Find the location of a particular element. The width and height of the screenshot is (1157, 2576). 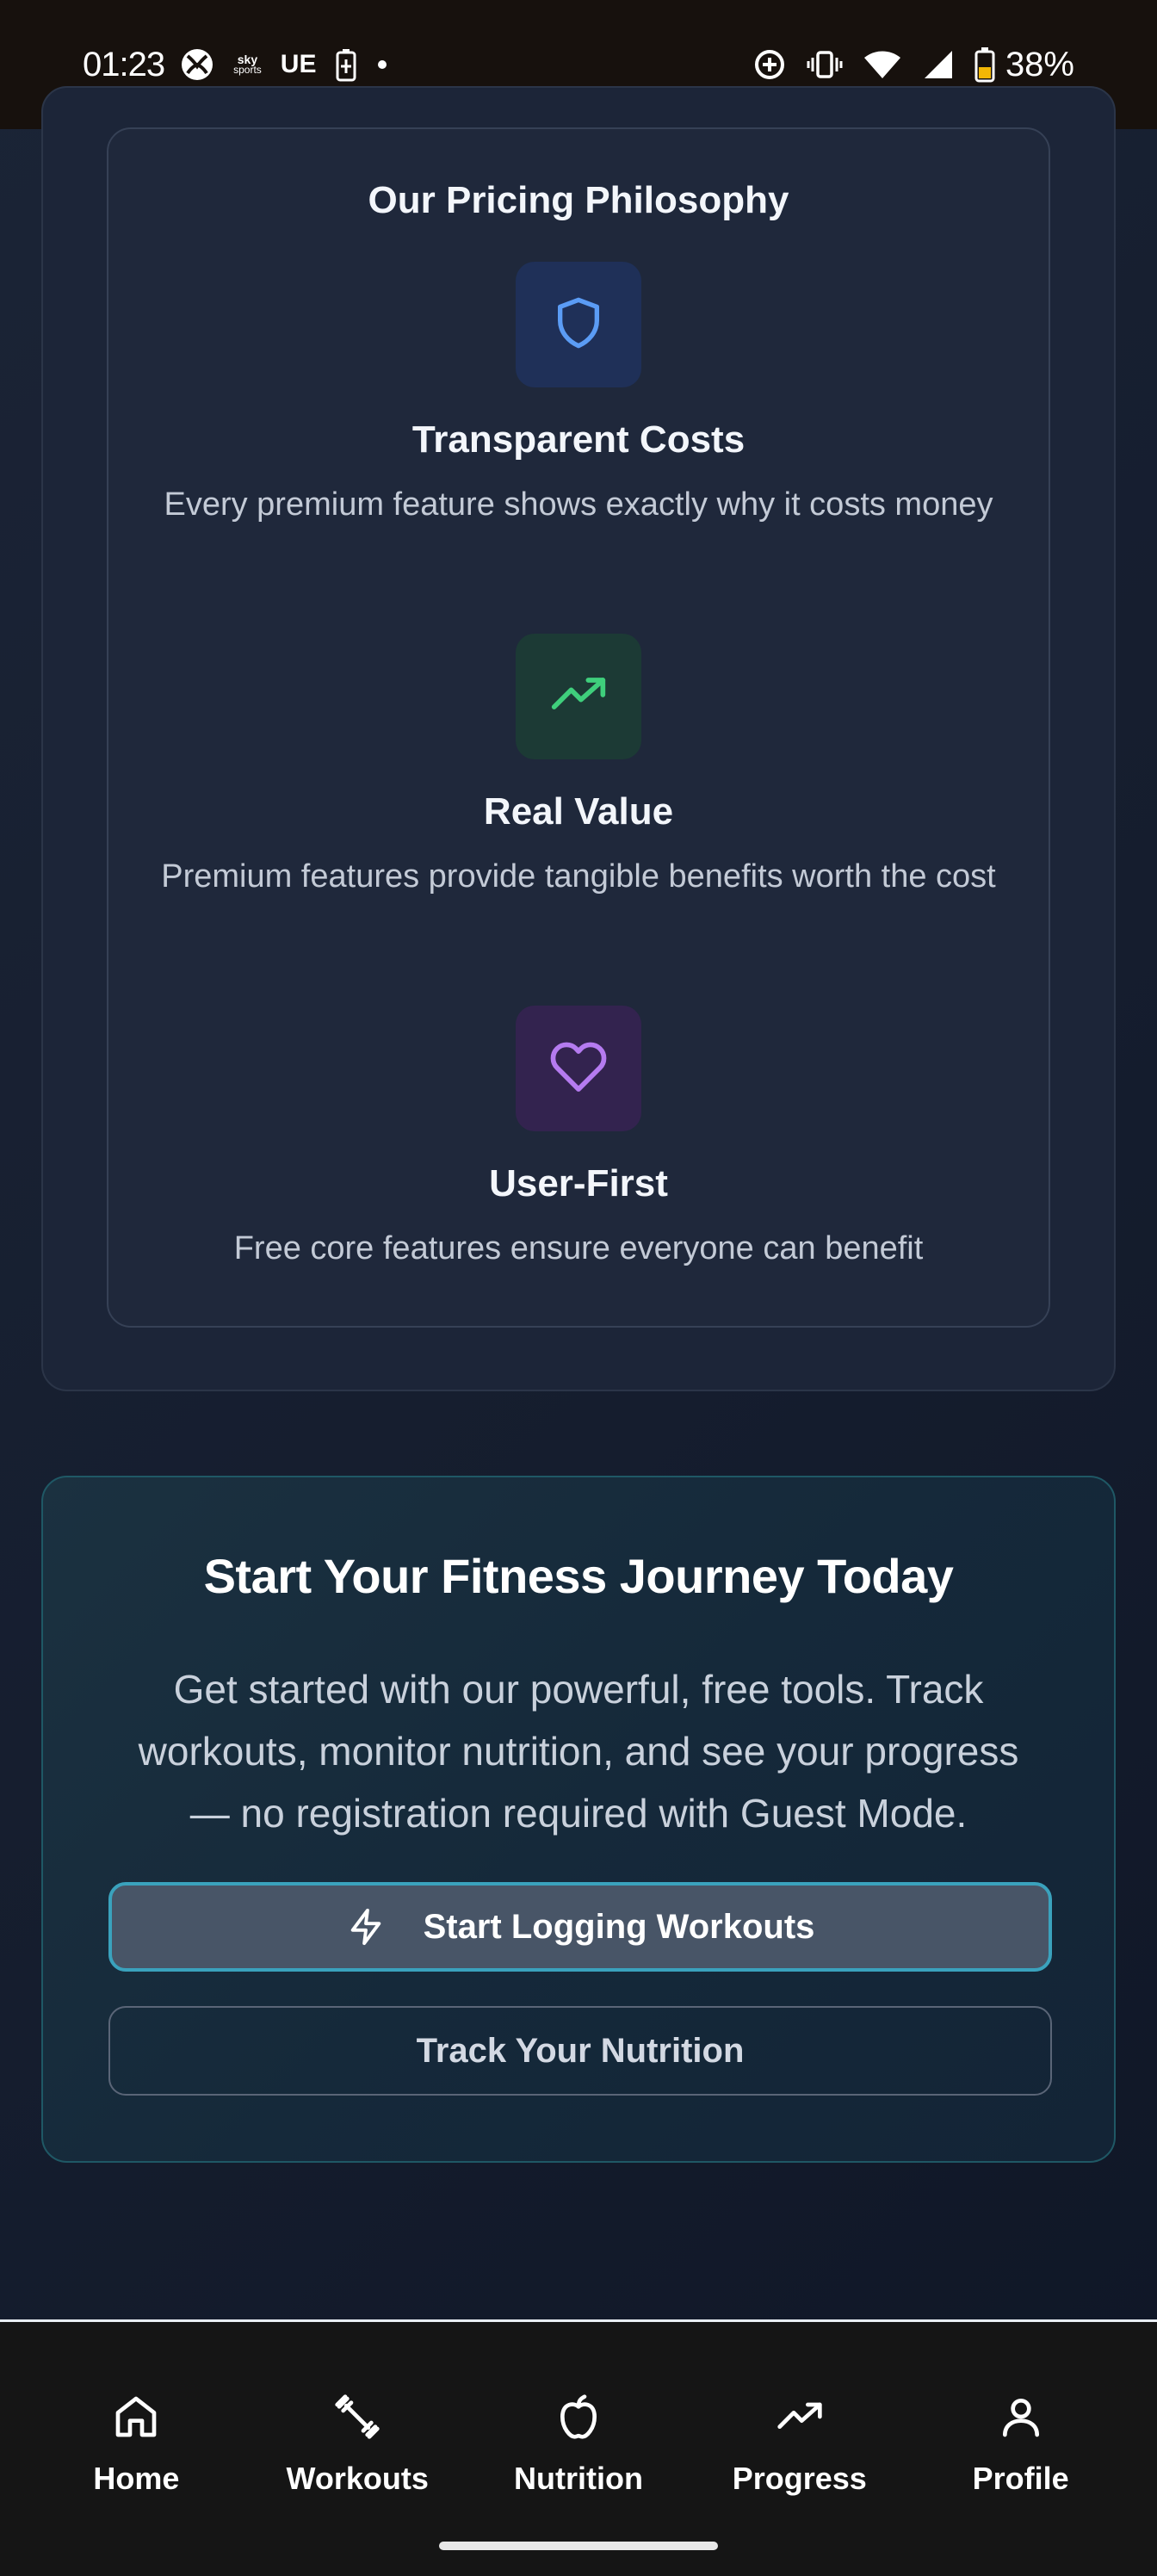

sky-sports-icon: sky sports is located at coordinates (247, 64).